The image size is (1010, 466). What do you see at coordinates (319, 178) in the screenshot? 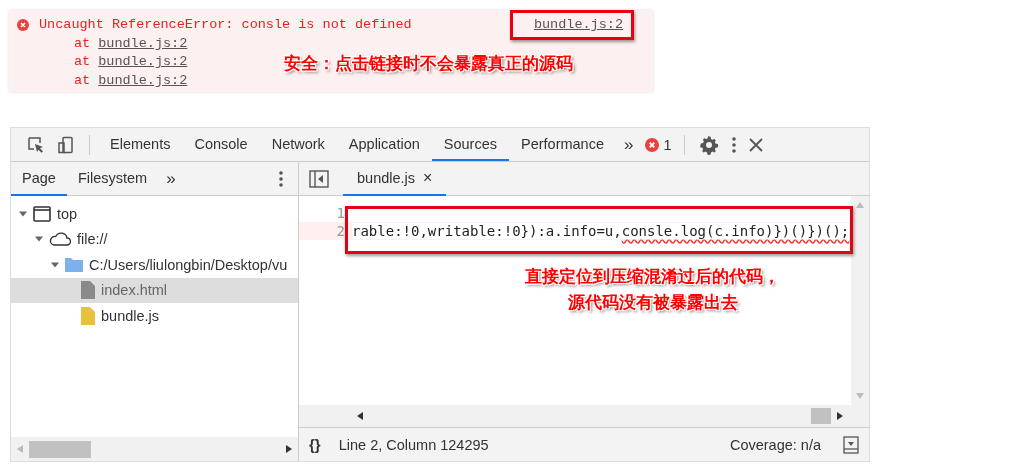
I see `sidebar-toggle-icon` at bounding box center [319, 178].